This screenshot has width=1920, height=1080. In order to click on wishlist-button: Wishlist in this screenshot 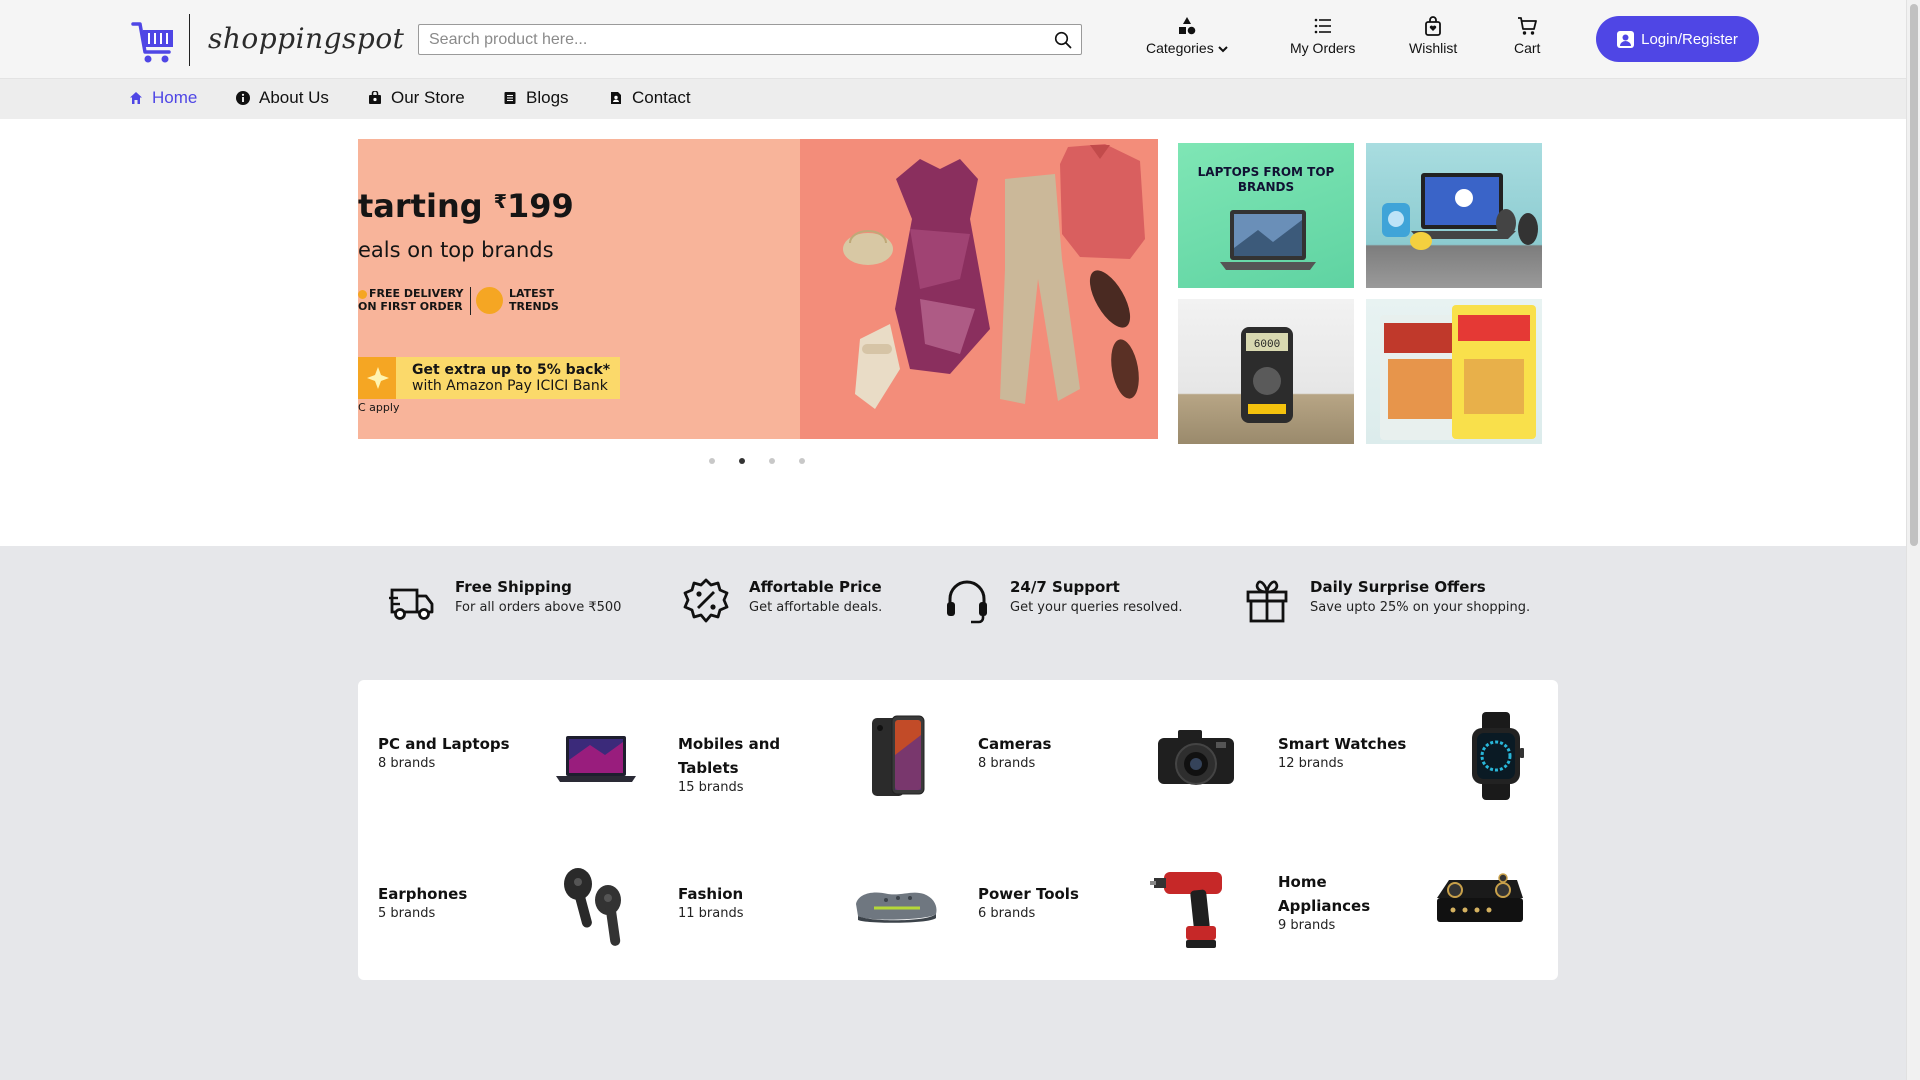, I will do `click(1433, 36)`.